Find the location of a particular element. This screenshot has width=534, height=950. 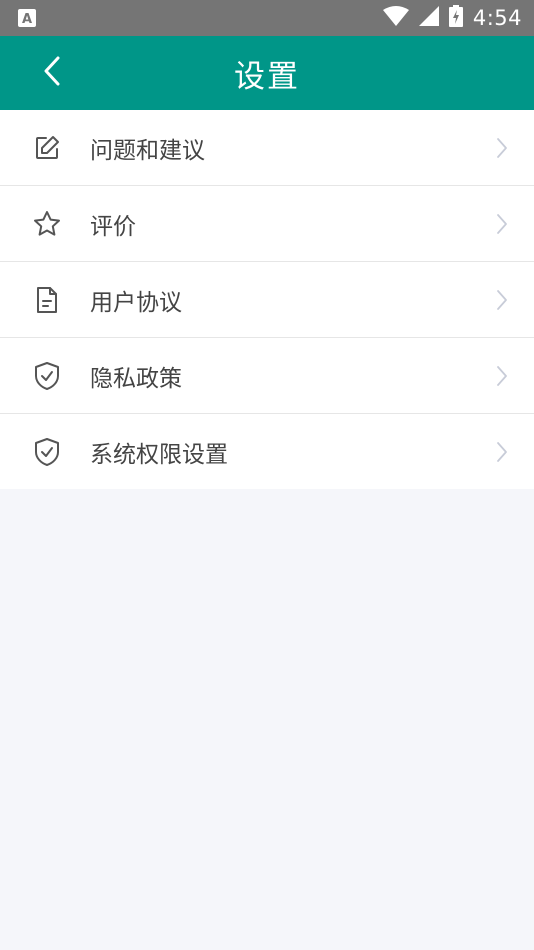

status-bar: A 4:54 is located at coordinates (267, 18).